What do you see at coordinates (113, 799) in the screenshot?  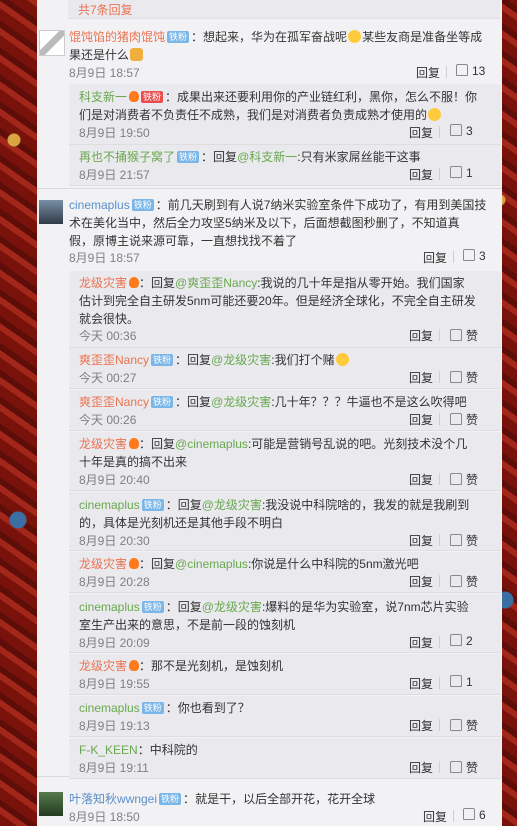 I see `comment-username: 叶落知秋wwngei` at bounding box center [113, 799].